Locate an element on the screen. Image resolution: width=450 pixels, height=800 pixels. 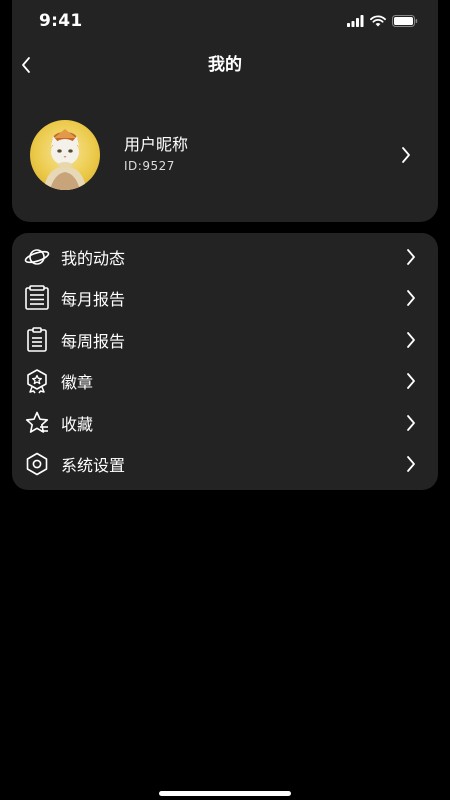
weekly-report-icon is located at coordinates (37, 340).